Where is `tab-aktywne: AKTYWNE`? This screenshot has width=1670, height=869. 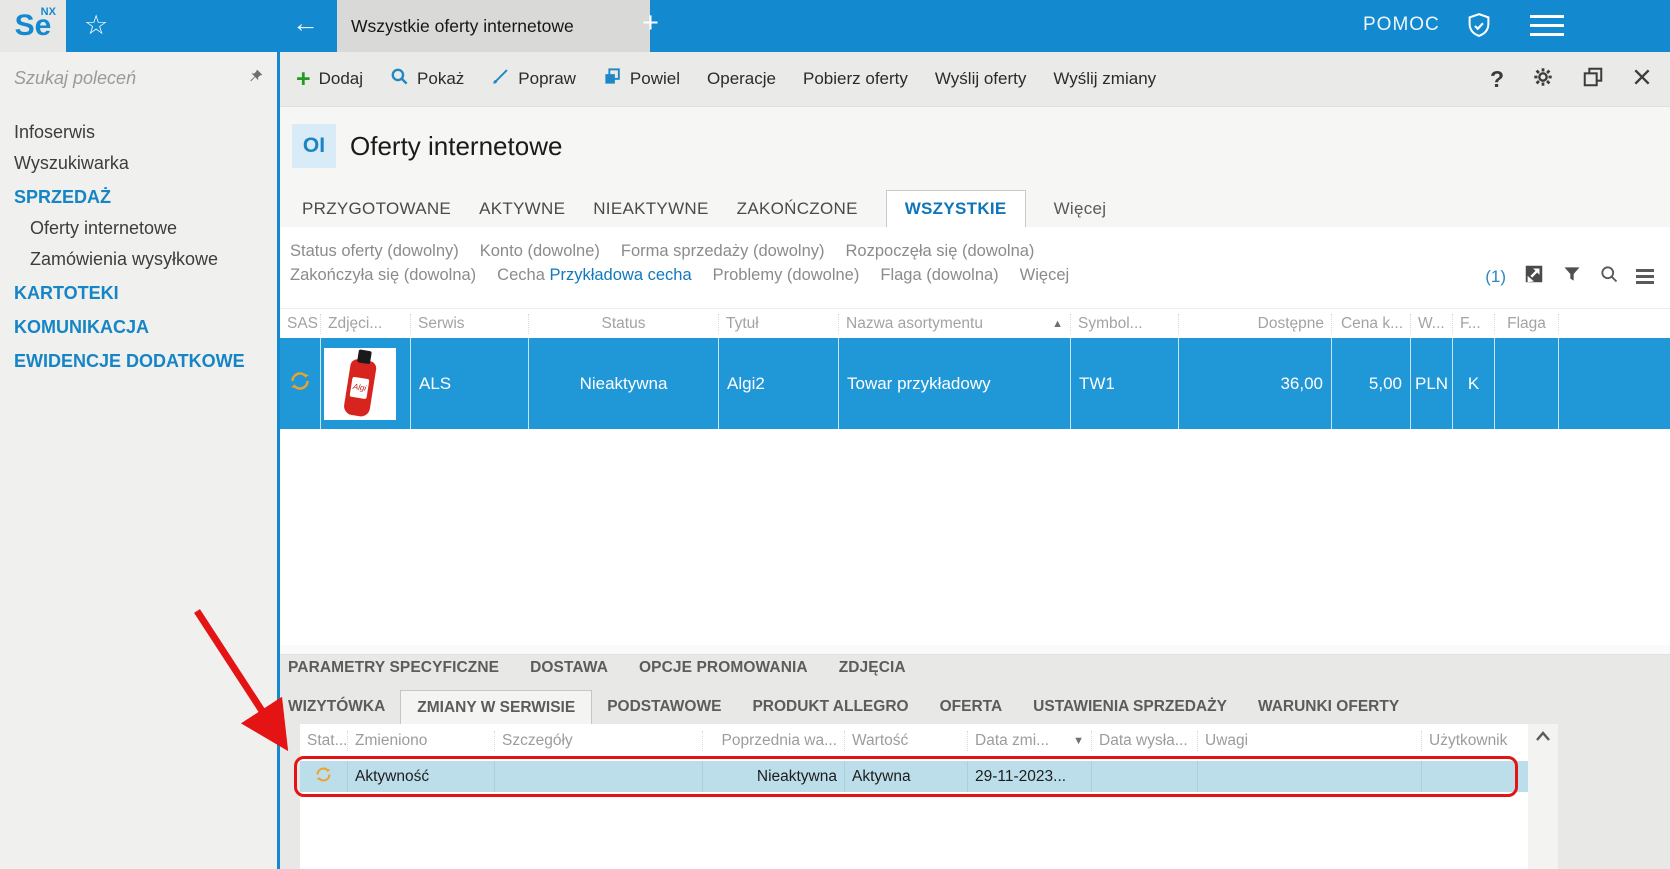
tab-aktywne: AKTYWNE is located at coordinates (522, 209).